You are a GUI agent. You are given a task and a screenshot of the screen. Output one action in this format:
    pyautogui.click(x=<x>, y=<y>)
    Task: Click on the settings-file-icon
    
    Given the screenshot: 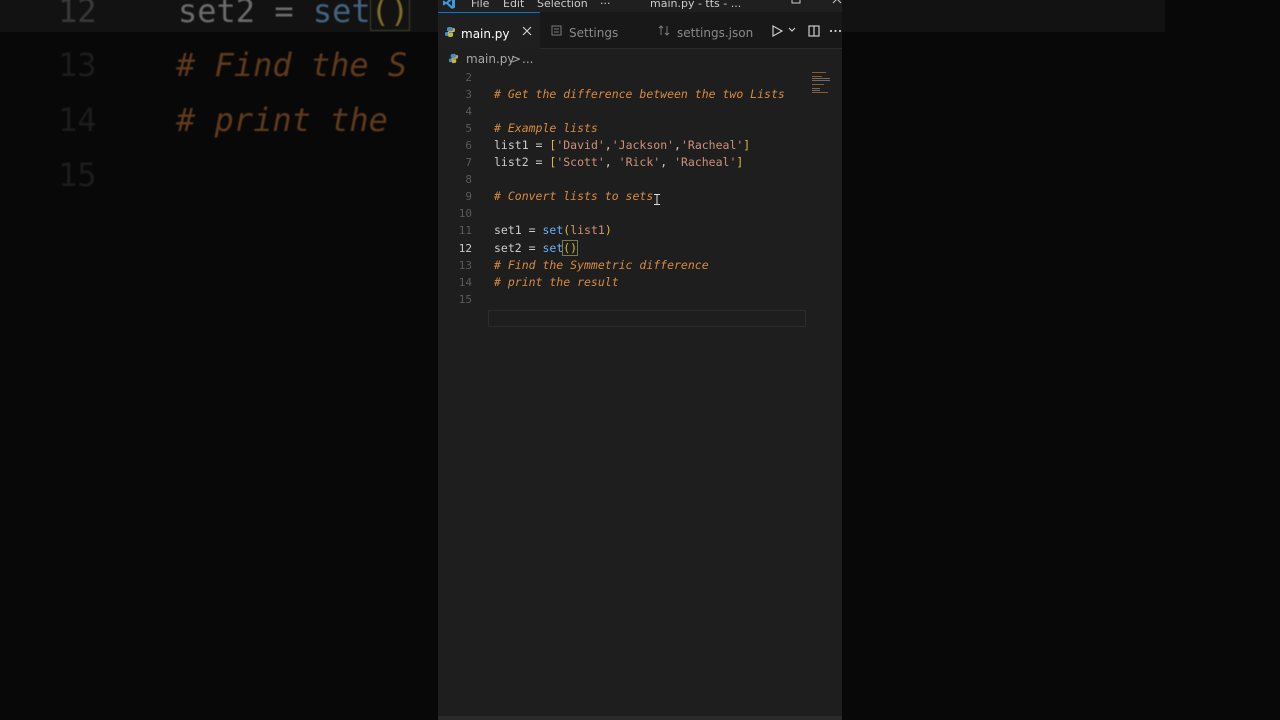 What is the action you would take?
    pyautogui.click(x=556, y=30)
    